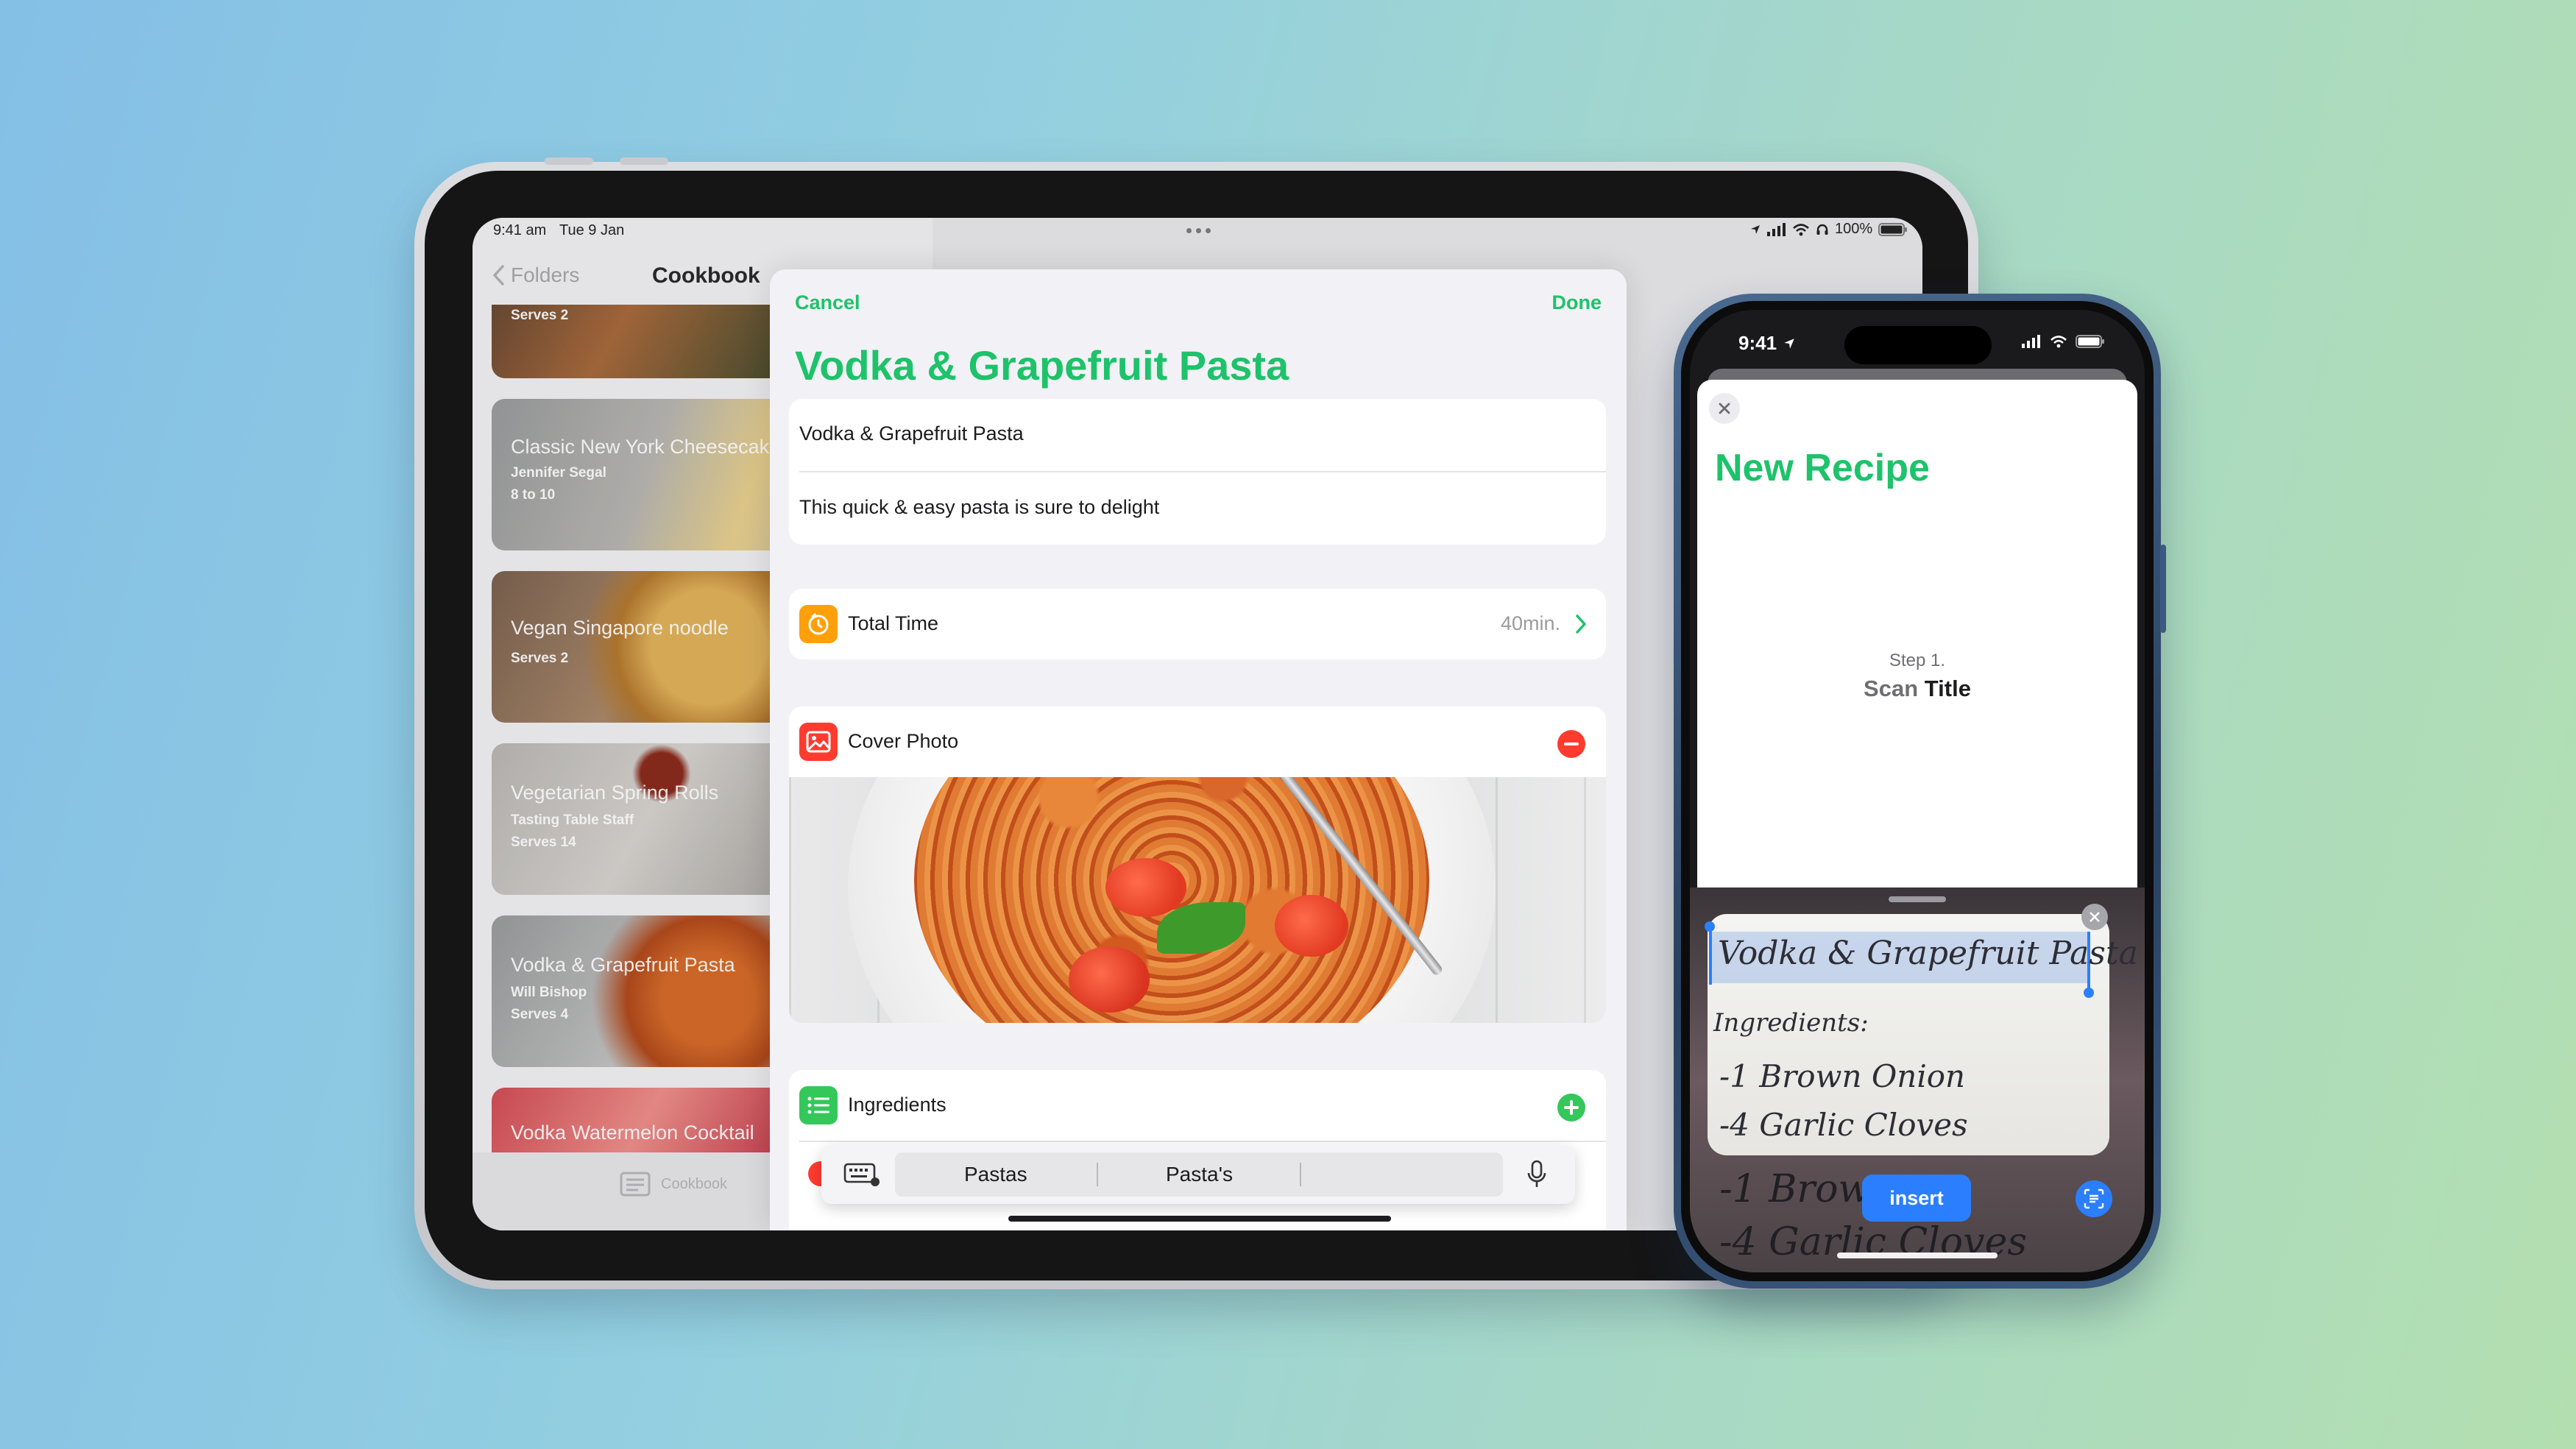 The width and height of the screenshot is (2576, 1449). Describe the element at coordinates (818, 742) in the screenshot. I see `photo-icon` at that location.